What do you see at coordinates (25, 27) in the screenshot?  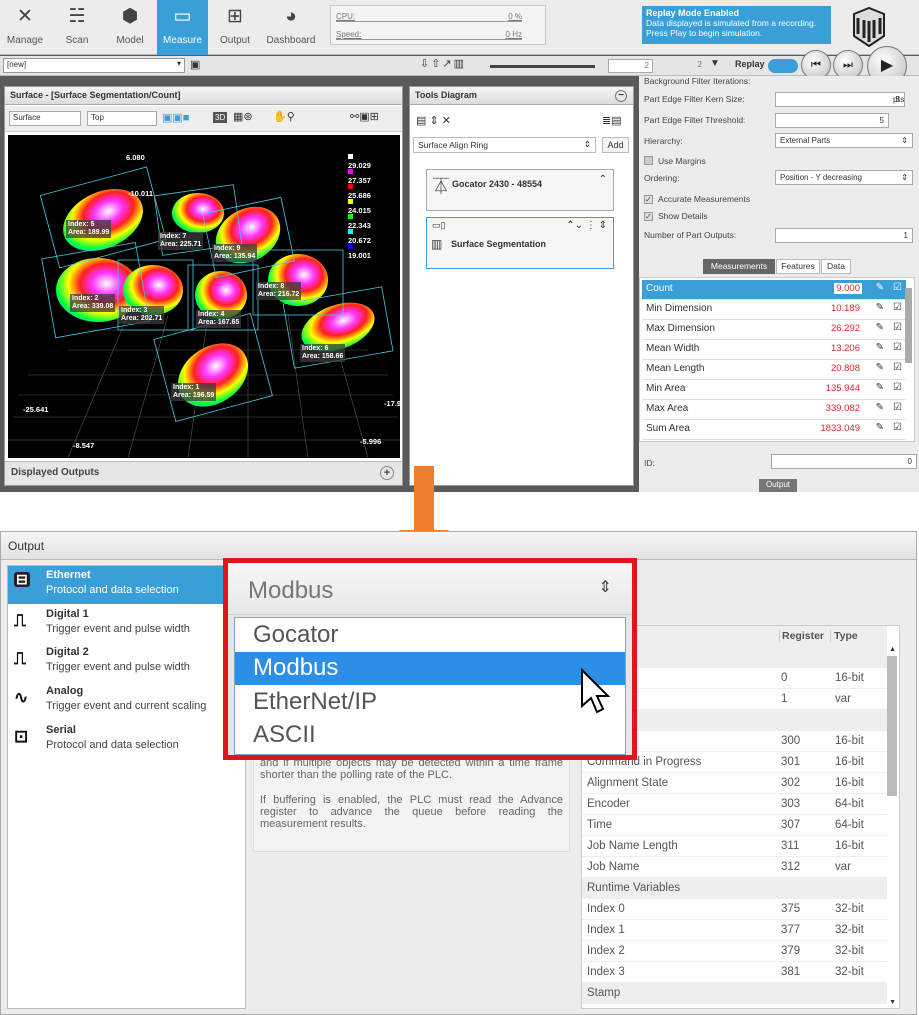 I see `nav-manage: ✕ Manage` at bounding box center [25, 27].